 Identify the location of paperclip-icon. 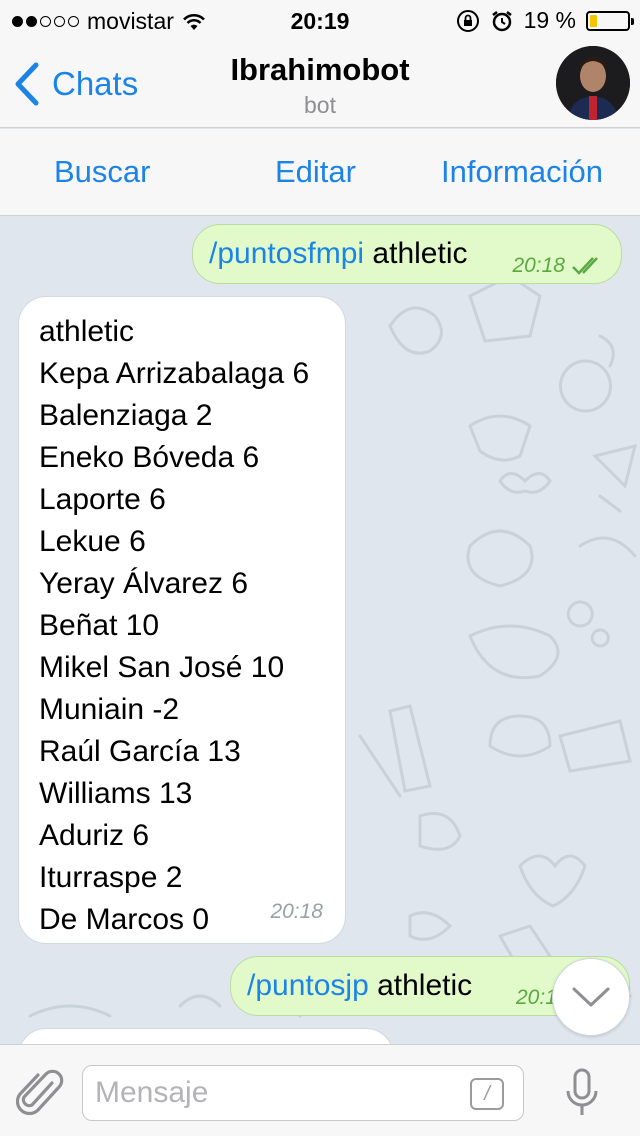
(40, 1093).